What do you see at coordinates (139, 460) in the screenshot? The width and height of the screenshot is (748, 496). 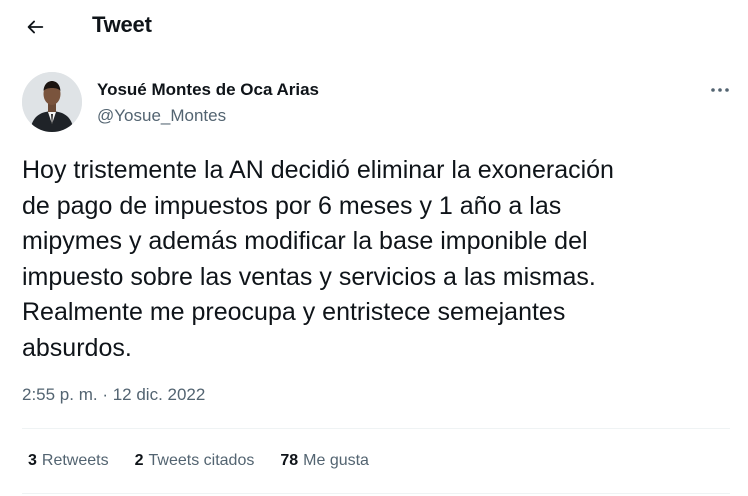 I see `quote-tweets-count: 2` at bounding box center [139, 460].